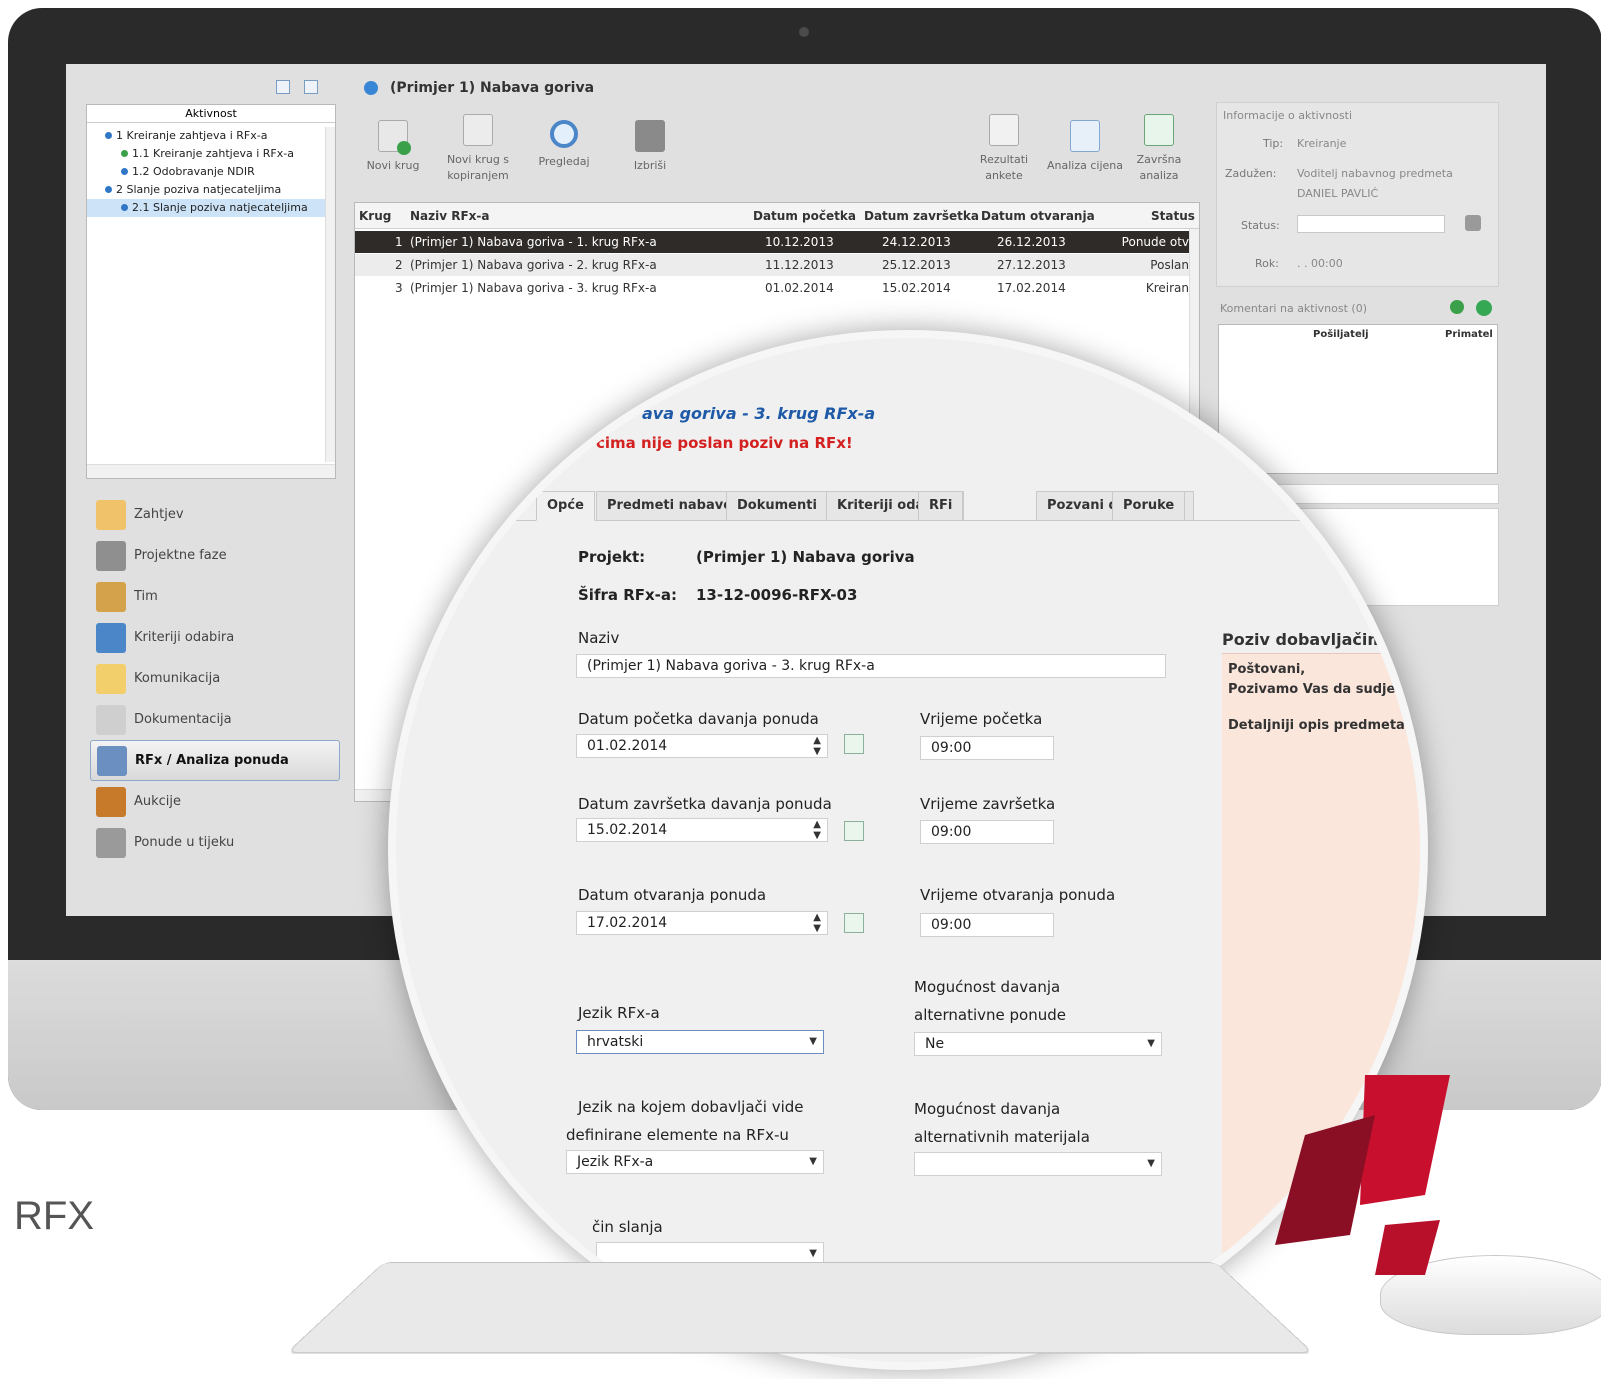  I want to click on col-datum-zavrsetka: Datum završetka, so click(921, 216).